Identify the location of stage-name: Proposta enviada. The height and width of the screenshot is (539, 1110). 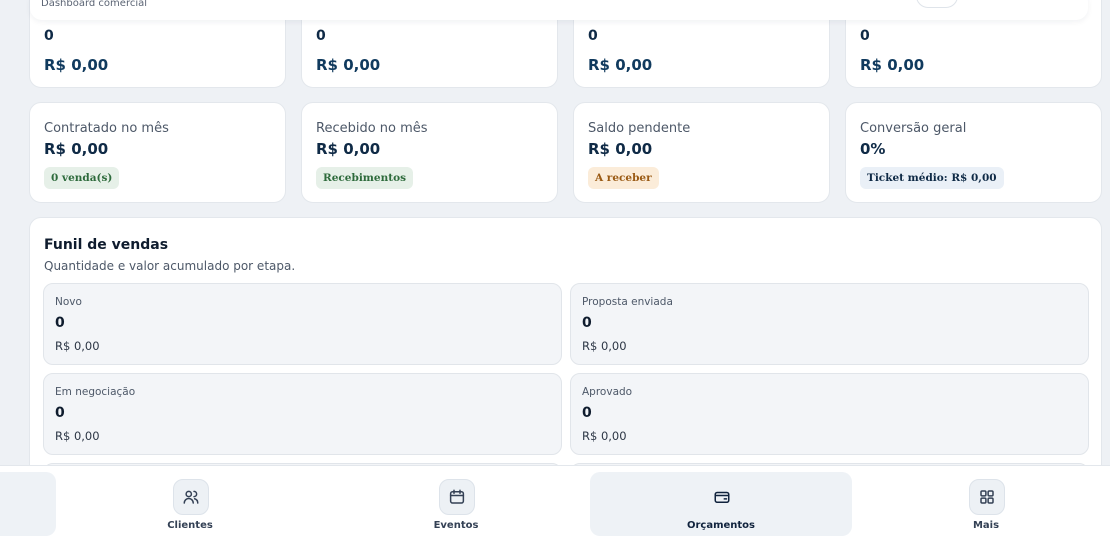
(627, 302).